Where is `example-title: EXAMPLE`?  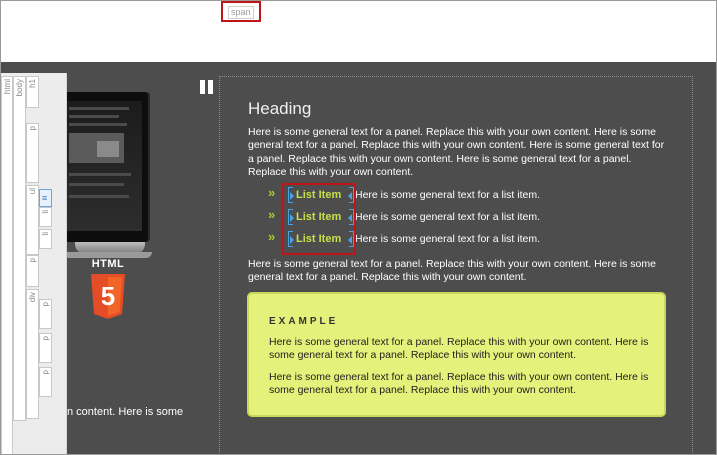 example-title: EXAMPLE is located at coordinates (304, 321).